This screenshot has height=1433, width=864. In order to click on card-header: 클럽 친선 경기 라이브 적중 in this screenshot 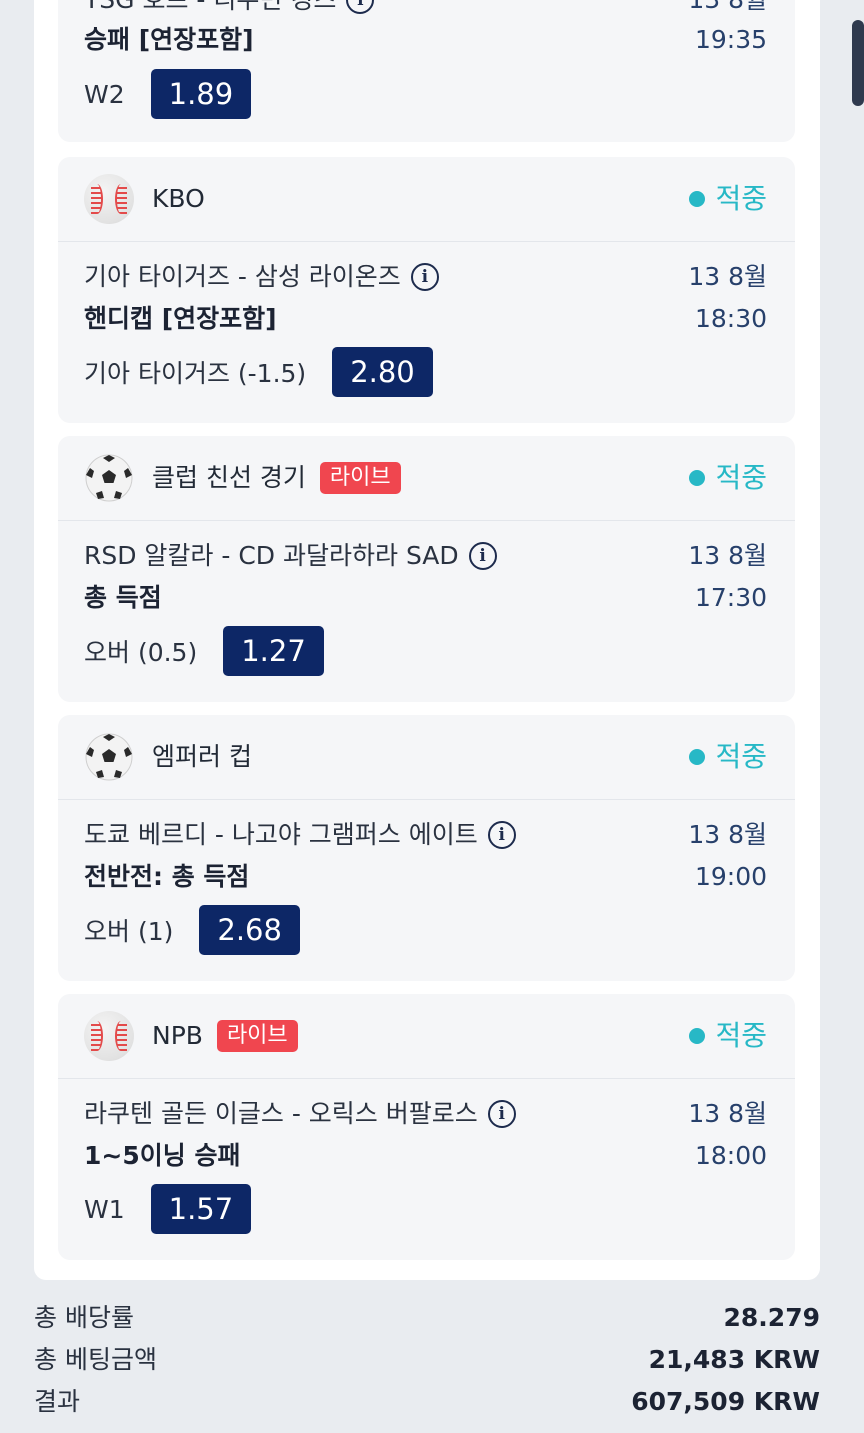, I will do `click(426, 478)`.